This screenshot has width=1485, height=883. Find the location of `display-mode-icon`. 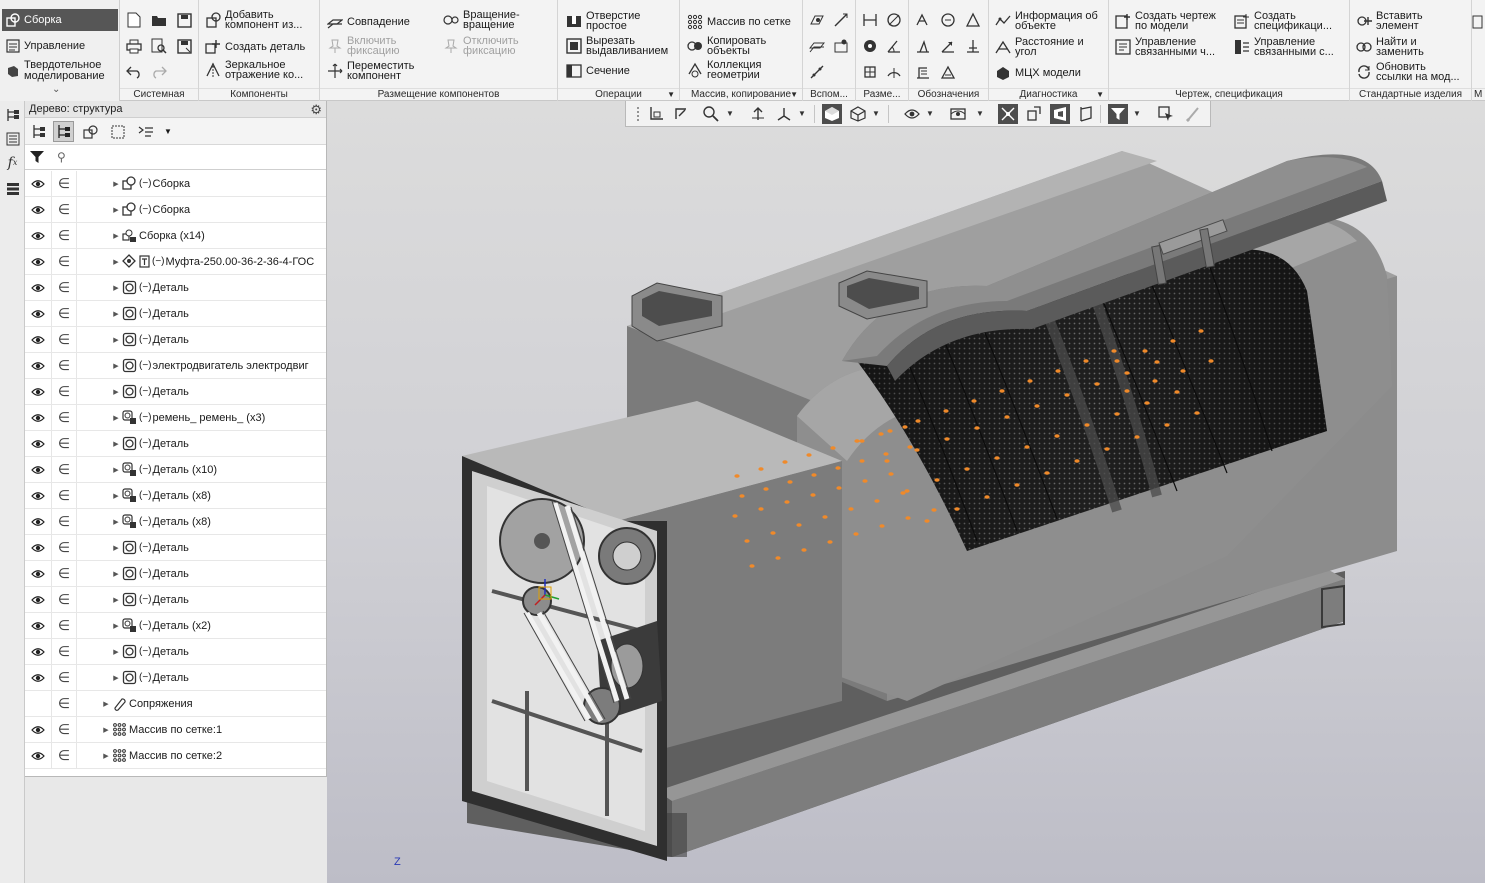

display-mode-icon is located at coordinates (958, 114).